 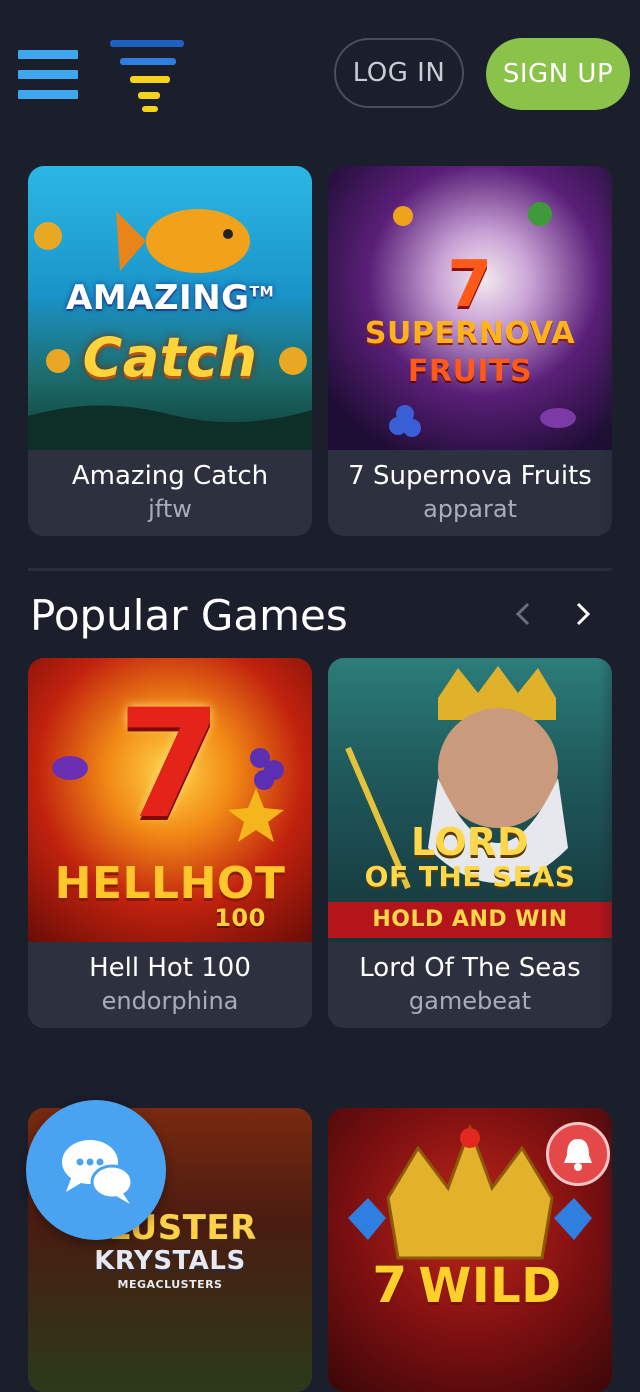 What do you see at coordinates (170, 883) in the screenshot?
I see `game-art-title: HELLHOT` at bounding box center [170, 883].